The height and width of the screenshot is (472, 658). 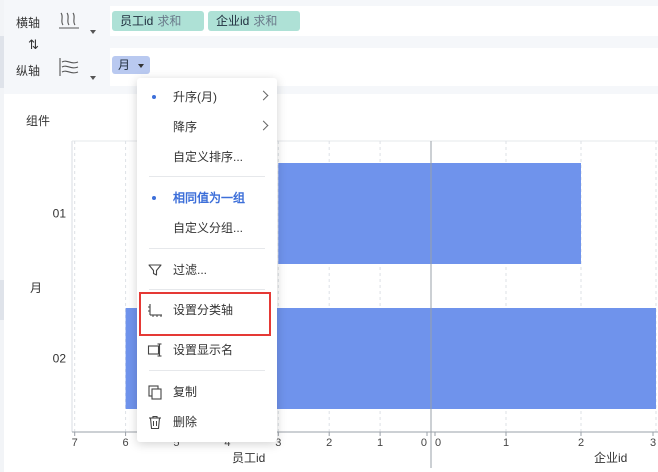 What do you see at coordinates (185, 392) in the screenshot?
I see `menu-item-label: 复制` at bounding box center [185, 392].